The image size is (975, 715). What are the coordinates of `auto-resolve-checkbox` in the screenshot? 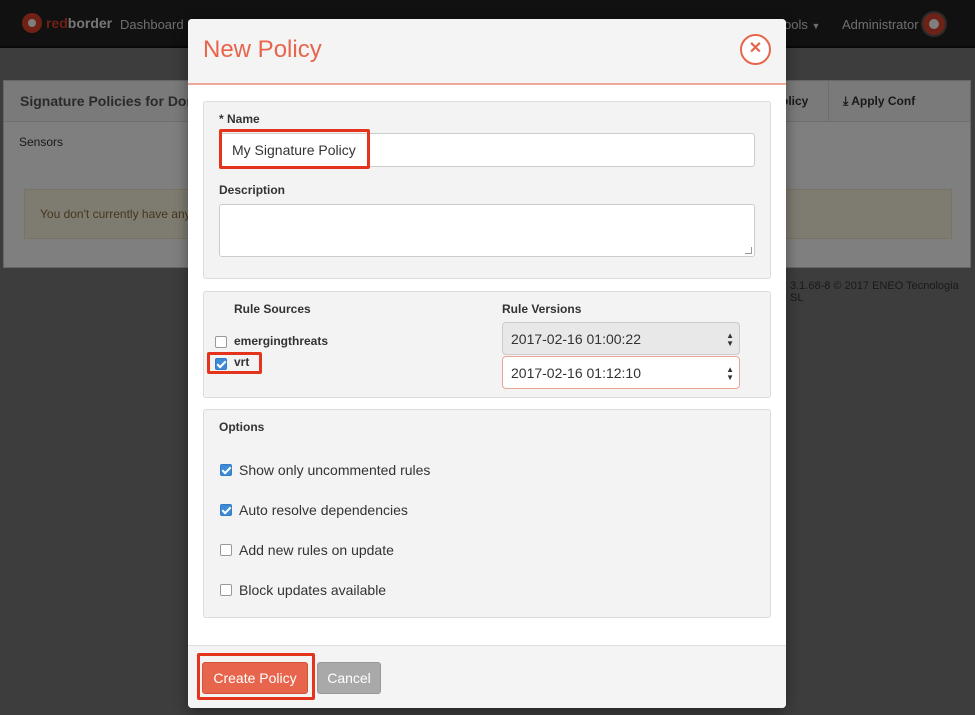 It's located at (226, 510).